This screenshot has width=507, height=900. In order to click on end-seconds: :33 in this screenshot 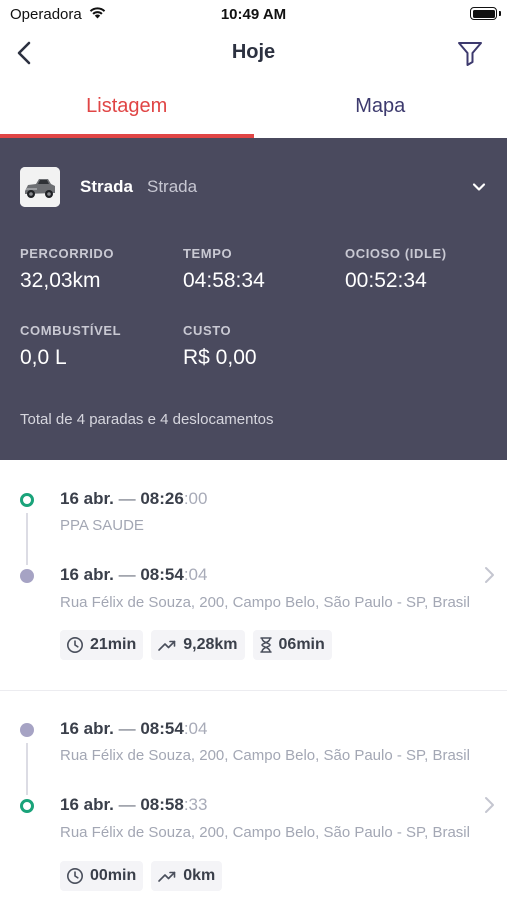, I will do `click(195, 804)`.